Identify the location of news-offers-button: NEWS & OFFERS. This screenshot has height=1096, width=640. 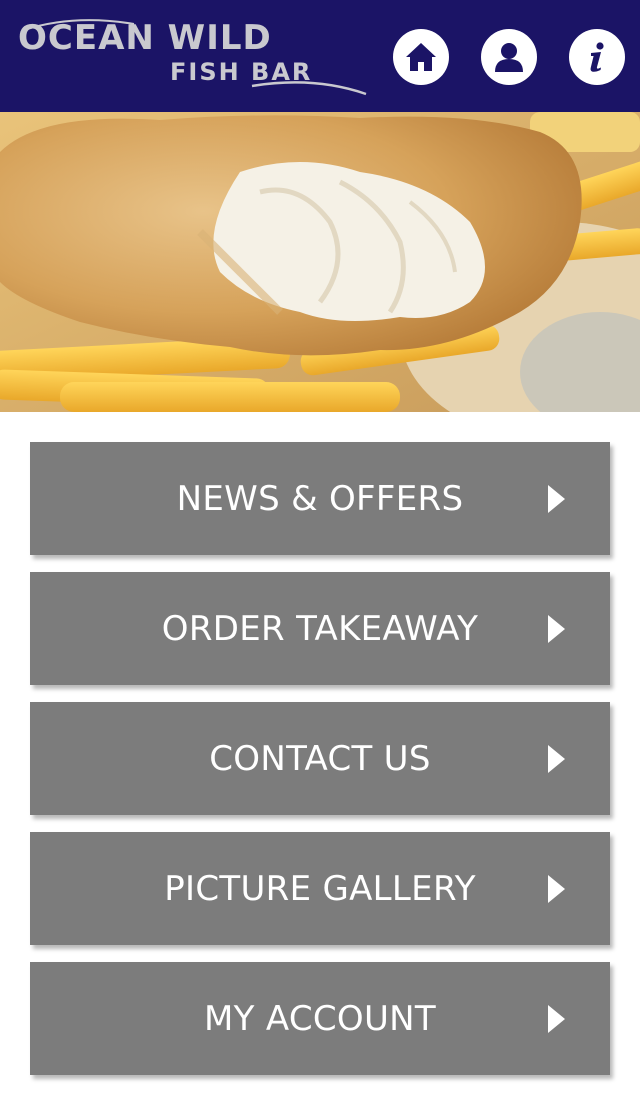
(320, 498).